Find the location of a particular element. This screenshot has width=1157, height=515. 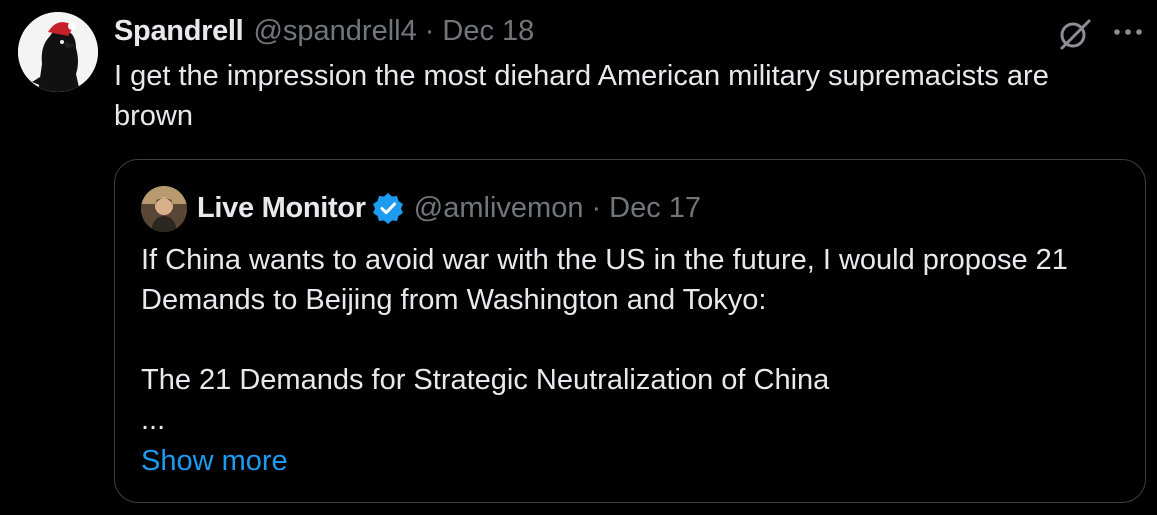

author-handle: @spandrell4 is located at coordinates (334, 31).